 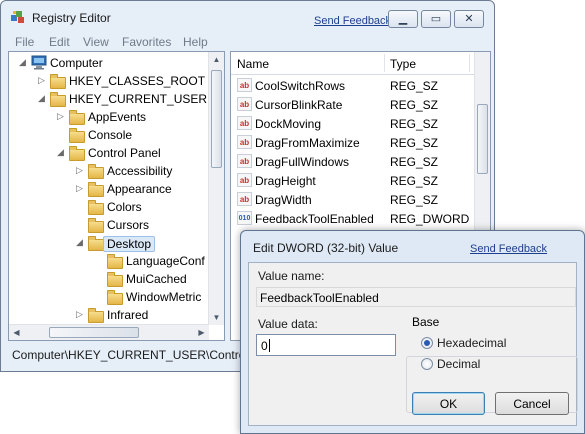 I want to click on tree-item-label: Accessibility, so click(x=140, y=171).